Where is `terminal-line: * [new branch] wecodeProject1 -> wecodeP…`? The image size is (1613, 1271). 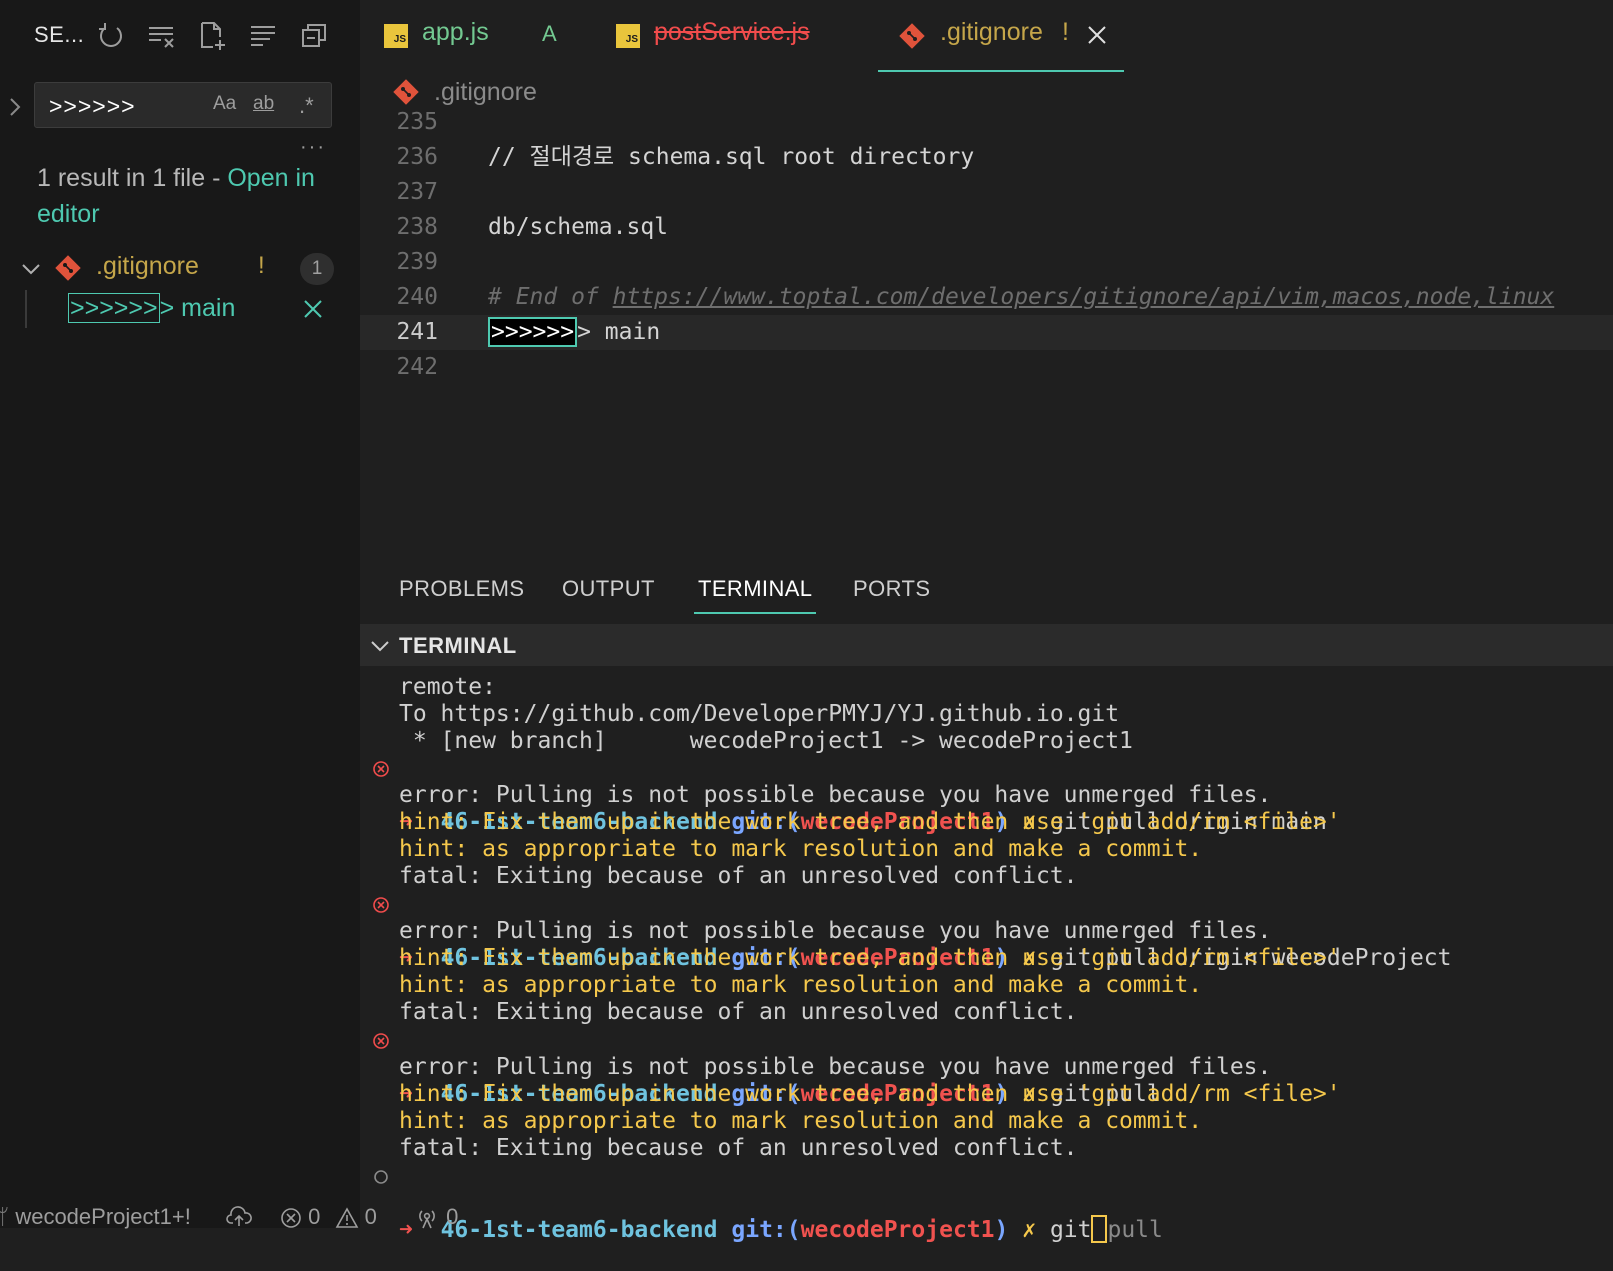 terminal-line: * [new branch] wecodeProject1 -> wecodeP… is located at coordinates (986, 741).